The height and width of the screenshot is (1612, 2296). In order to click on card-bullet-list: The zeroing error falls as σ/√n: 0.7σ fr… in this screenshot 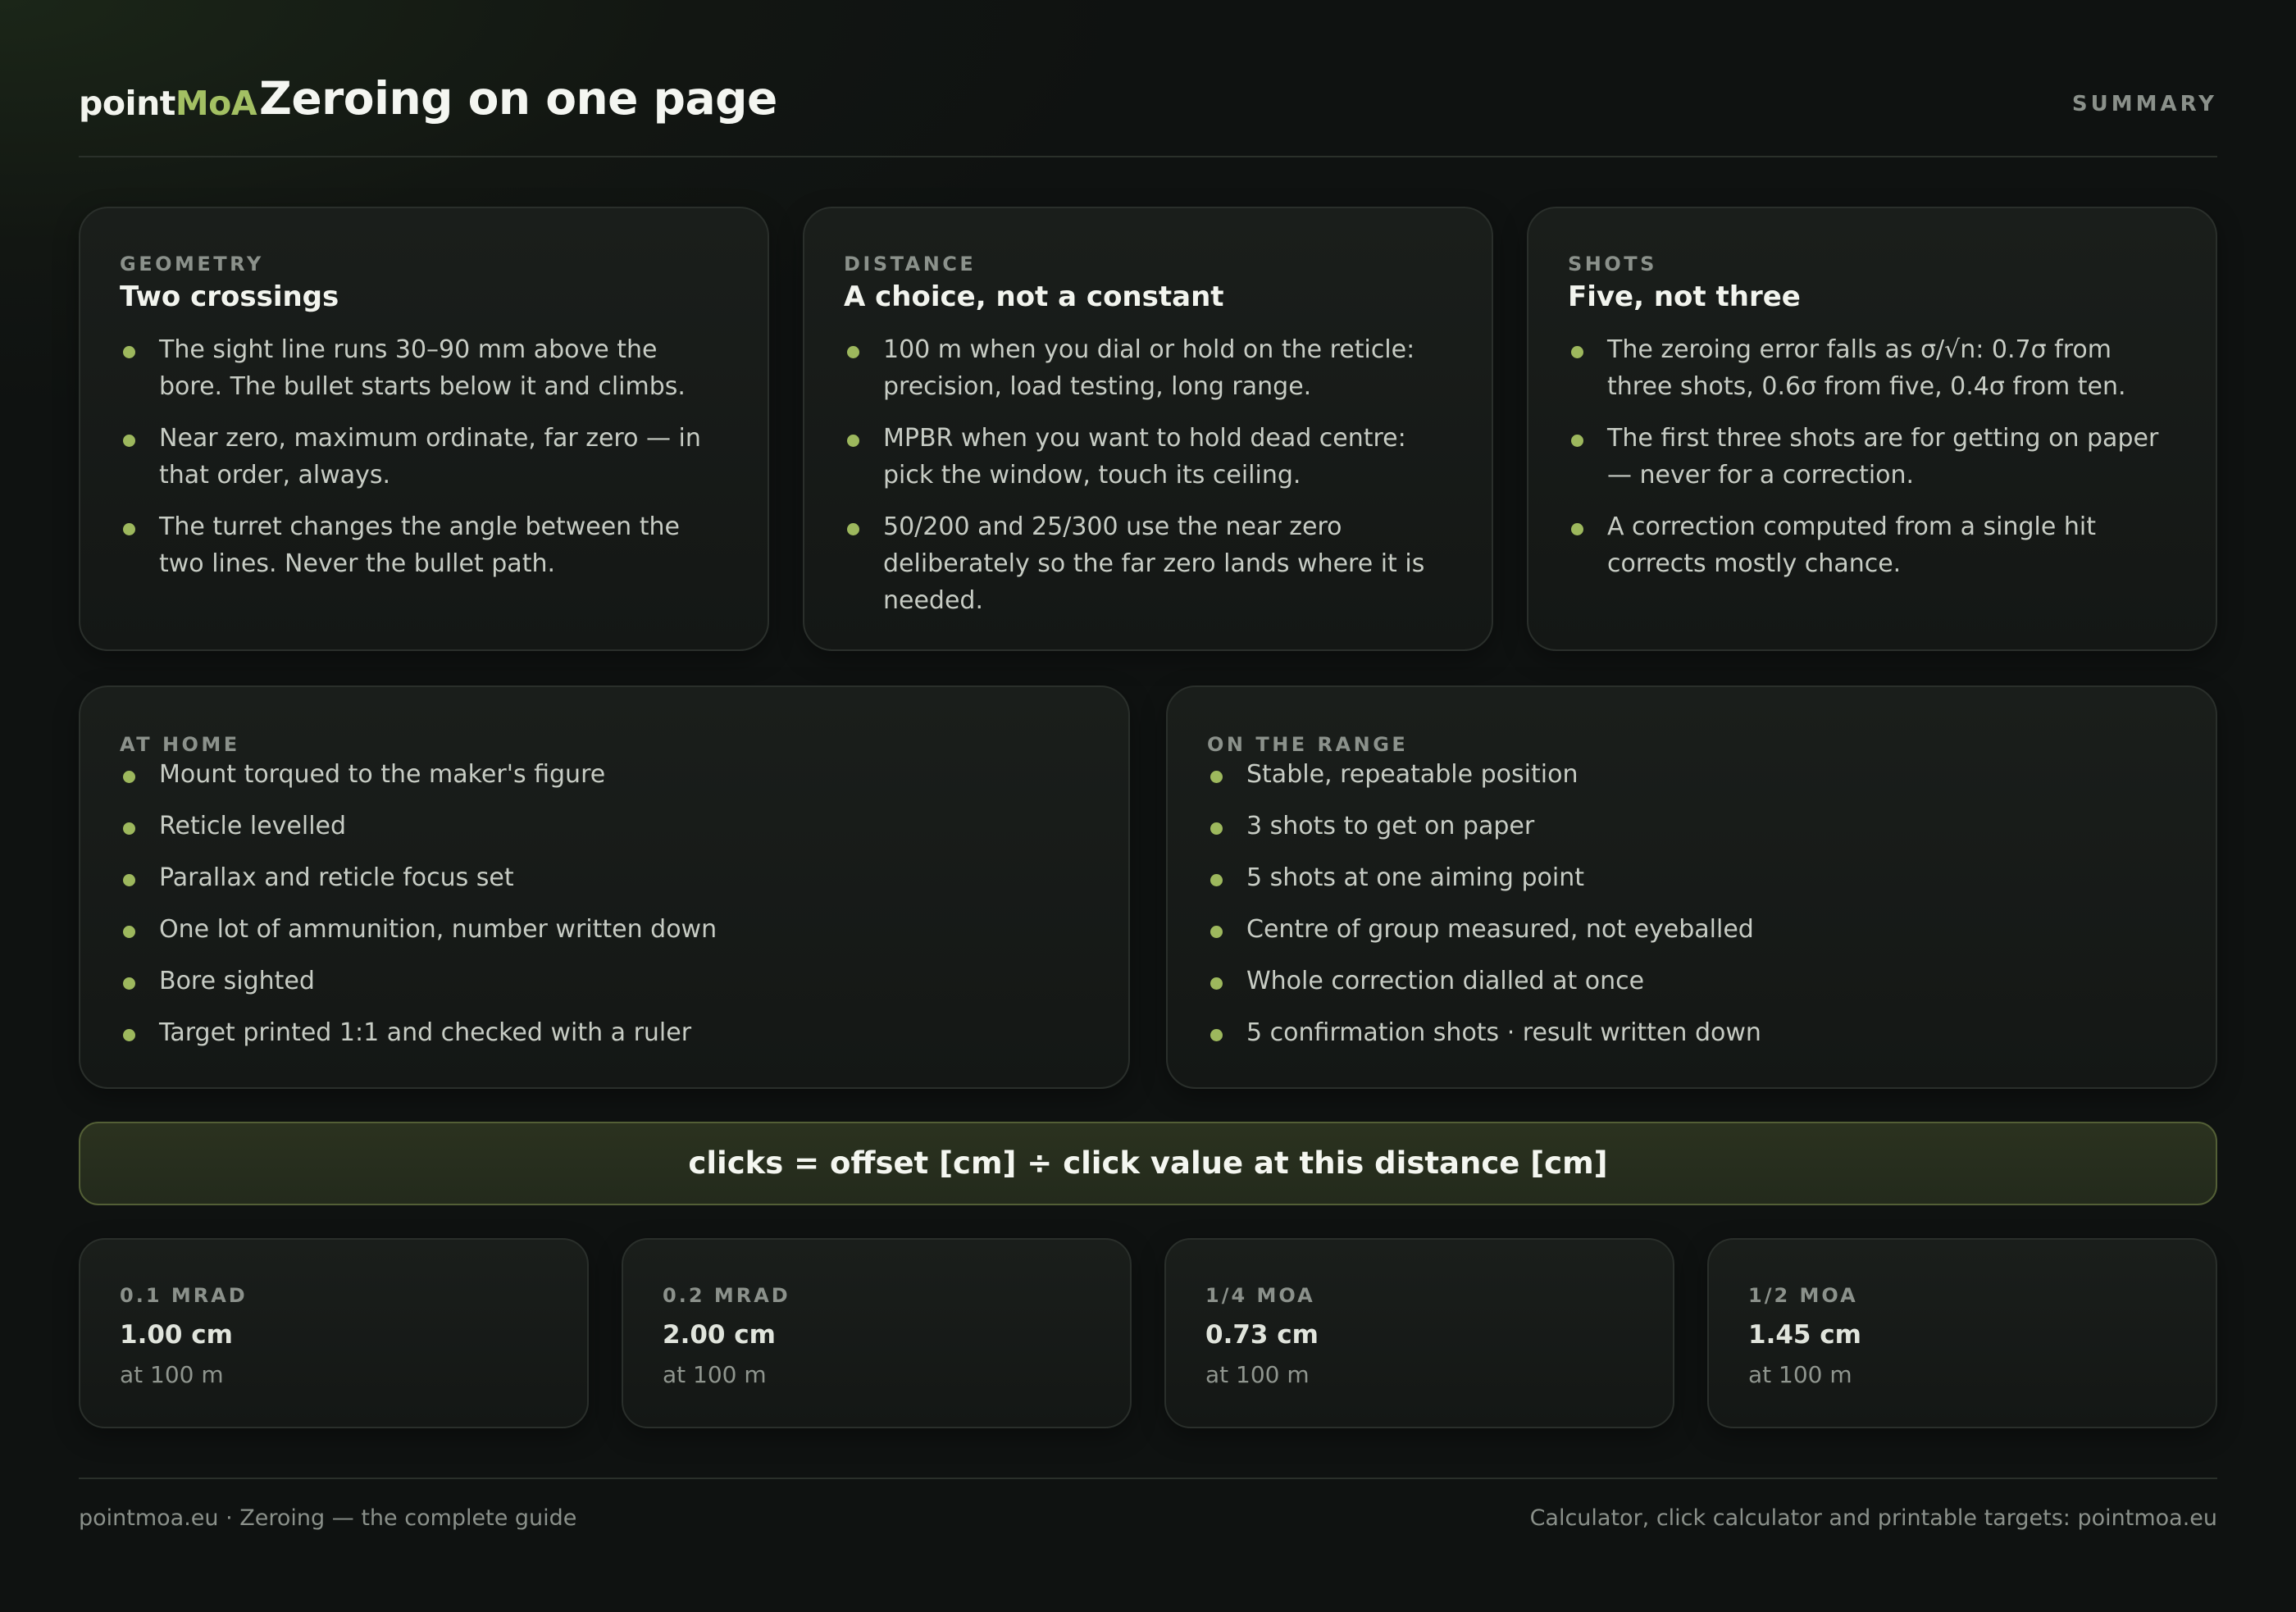, I will do `click(1872, 456)`.